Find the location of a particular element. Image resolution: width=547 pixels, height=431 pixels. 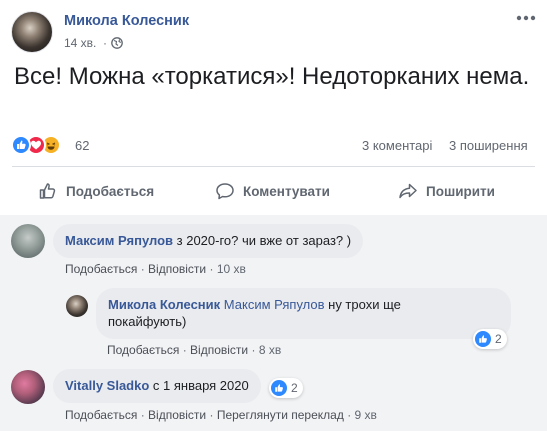

reply-reaction-badge: 2 is located at coordinates (490, 339).